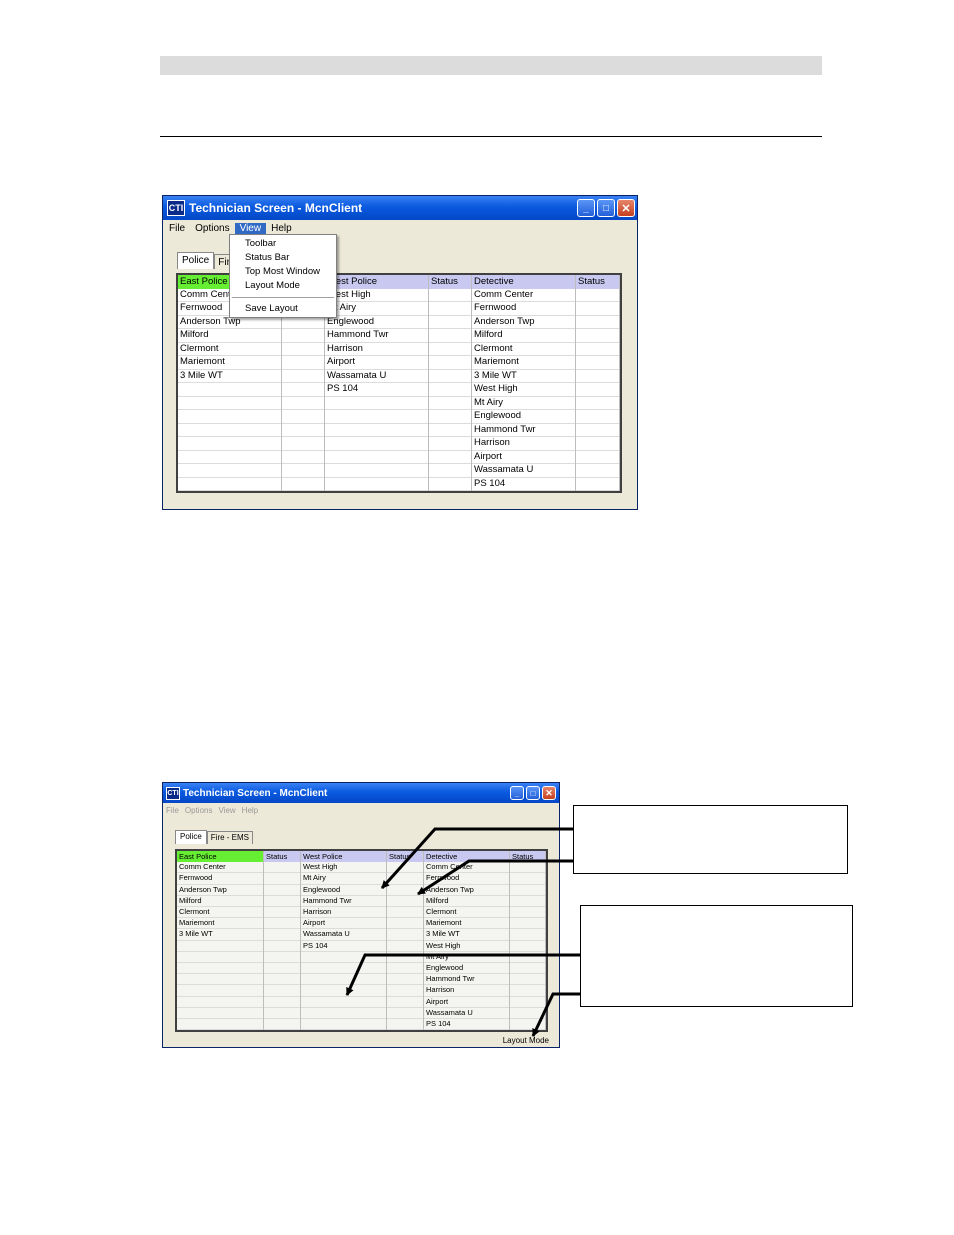 The height and width of the screenshot is (1235, 954). Describe the element at coordinates (476, 858) in the screenshot. I see `arrow-to-west-police` at that location.